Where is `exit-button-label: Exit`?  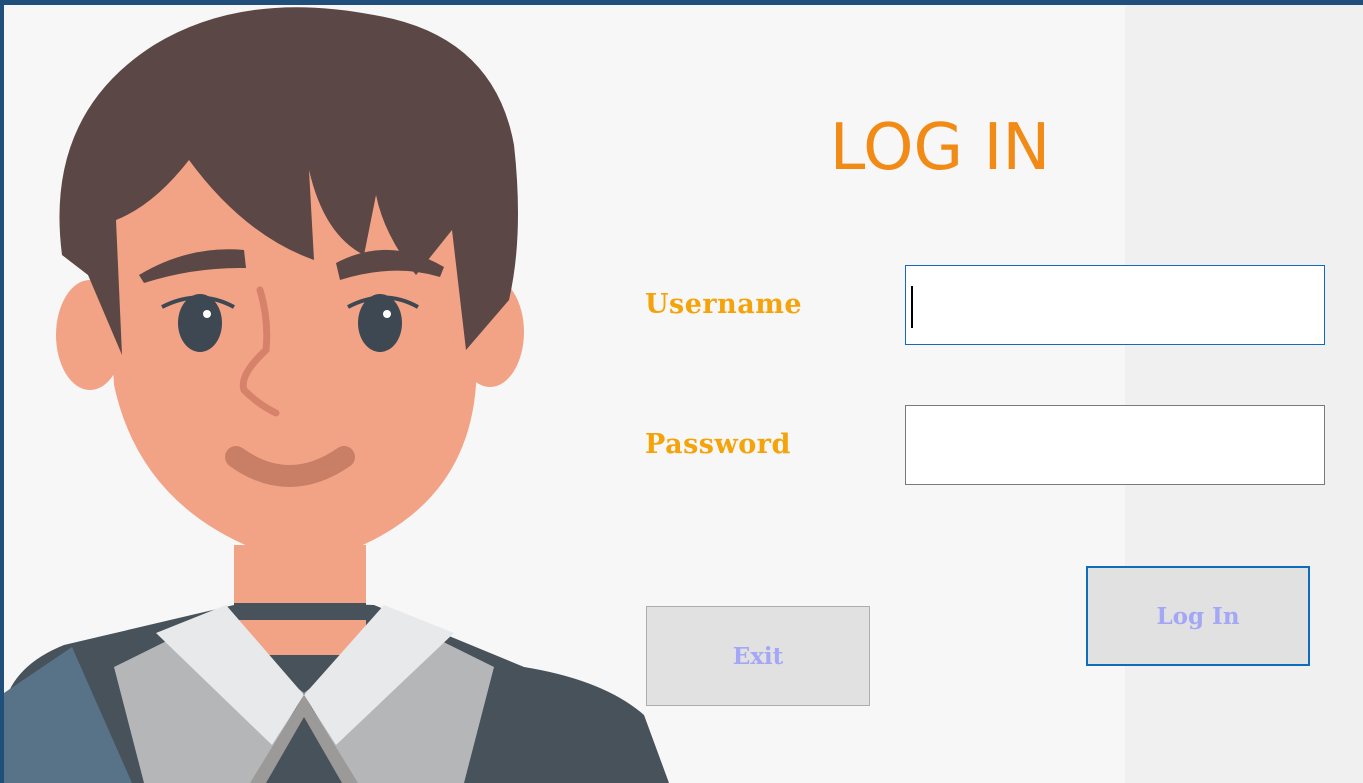 exit-button-label: Exit is located at coordinates (758, 656).